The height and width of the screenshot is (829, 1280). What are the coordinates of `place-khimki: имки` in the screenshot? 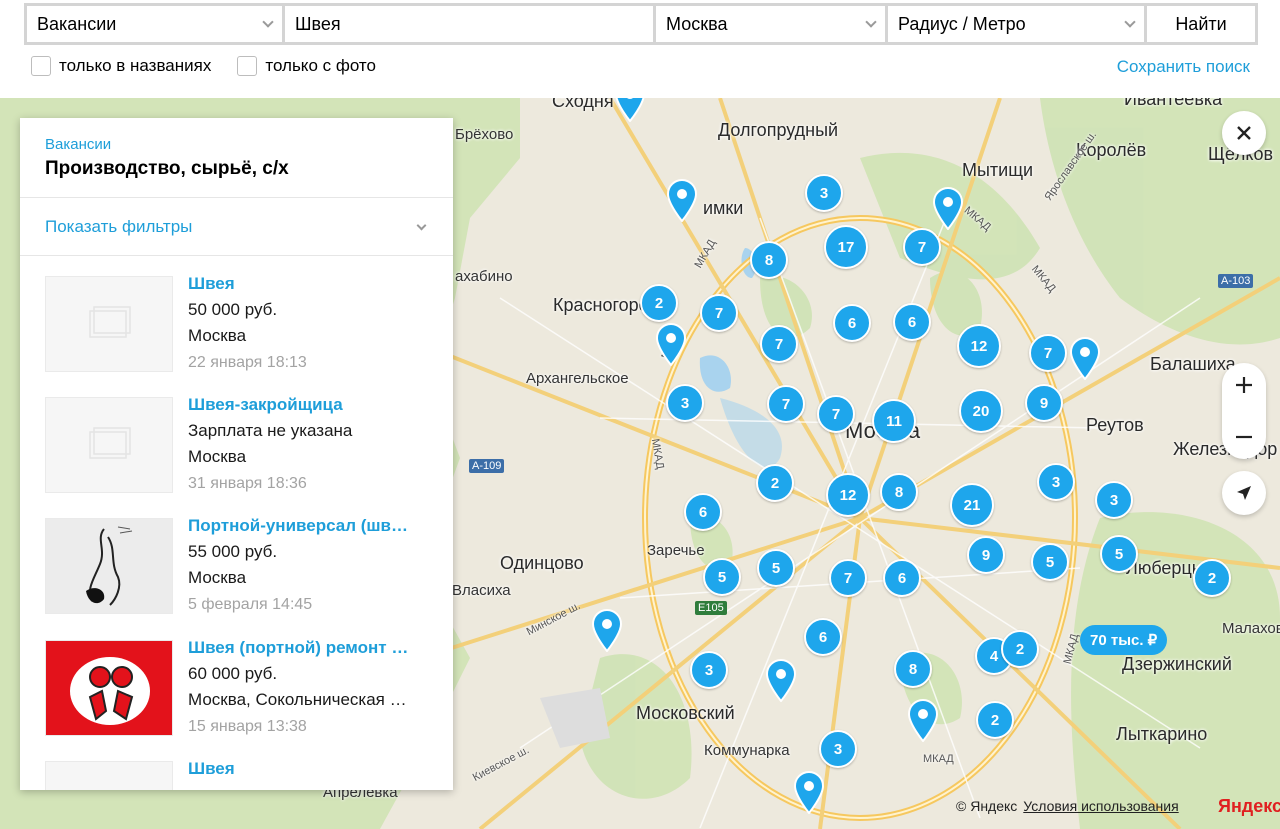 It's located at (723, 208).